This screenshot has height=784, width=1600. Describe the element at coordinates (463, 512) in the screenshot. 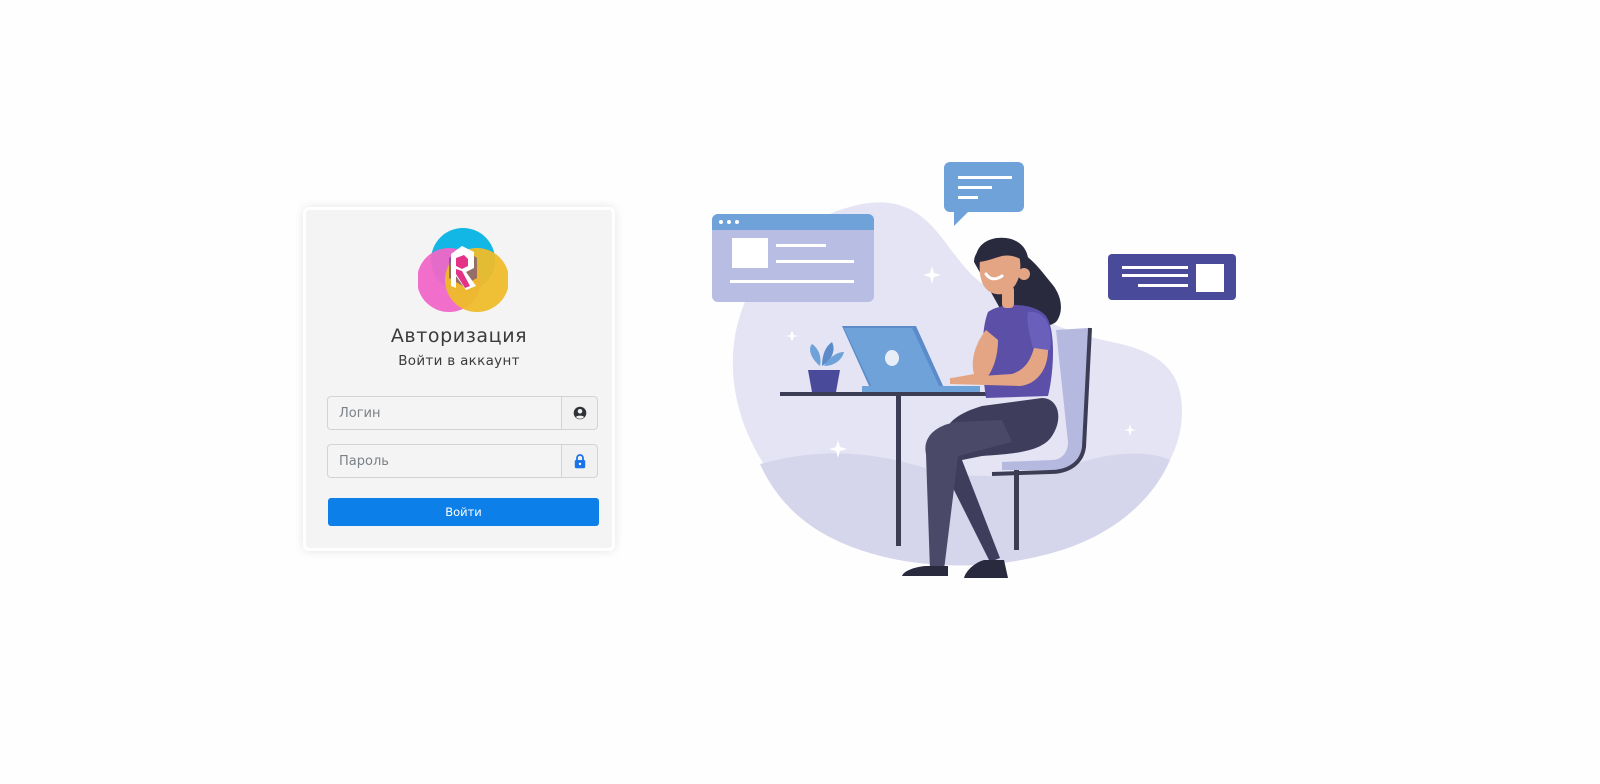

I see `login-submit-button: Войти` at that location.